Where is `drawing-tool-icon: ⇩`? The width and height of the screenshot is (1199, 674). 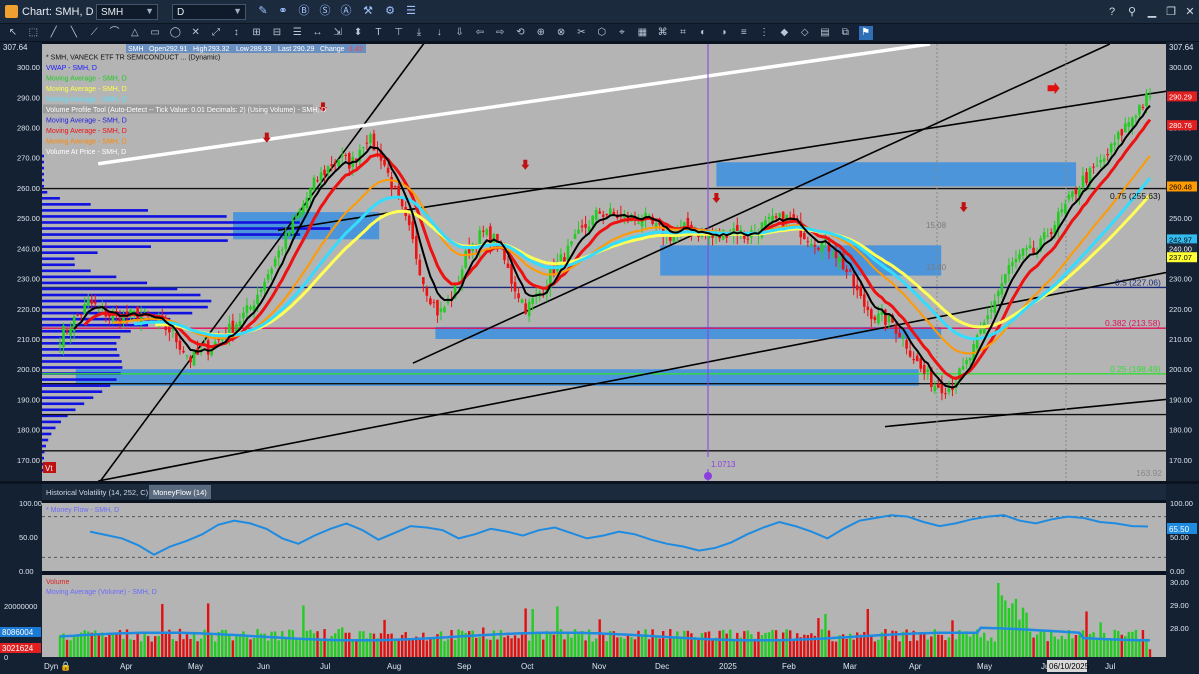 drawing-tool-icon: ⇩ is located at coordinates (460, 33).